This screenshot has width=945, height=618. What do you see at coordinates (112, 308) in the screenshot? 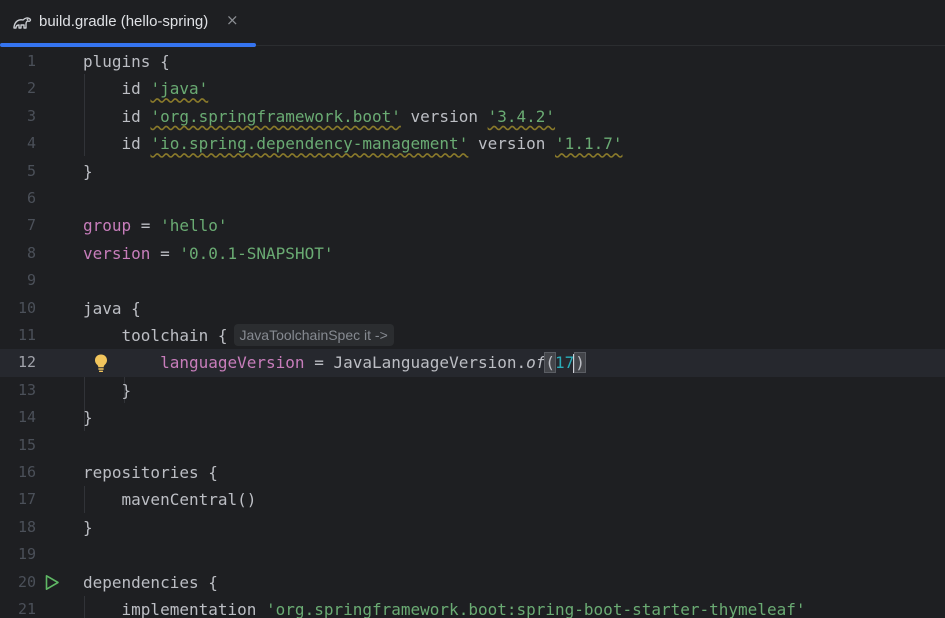
I see `code-text: java {` at bounding box center [112, 308].